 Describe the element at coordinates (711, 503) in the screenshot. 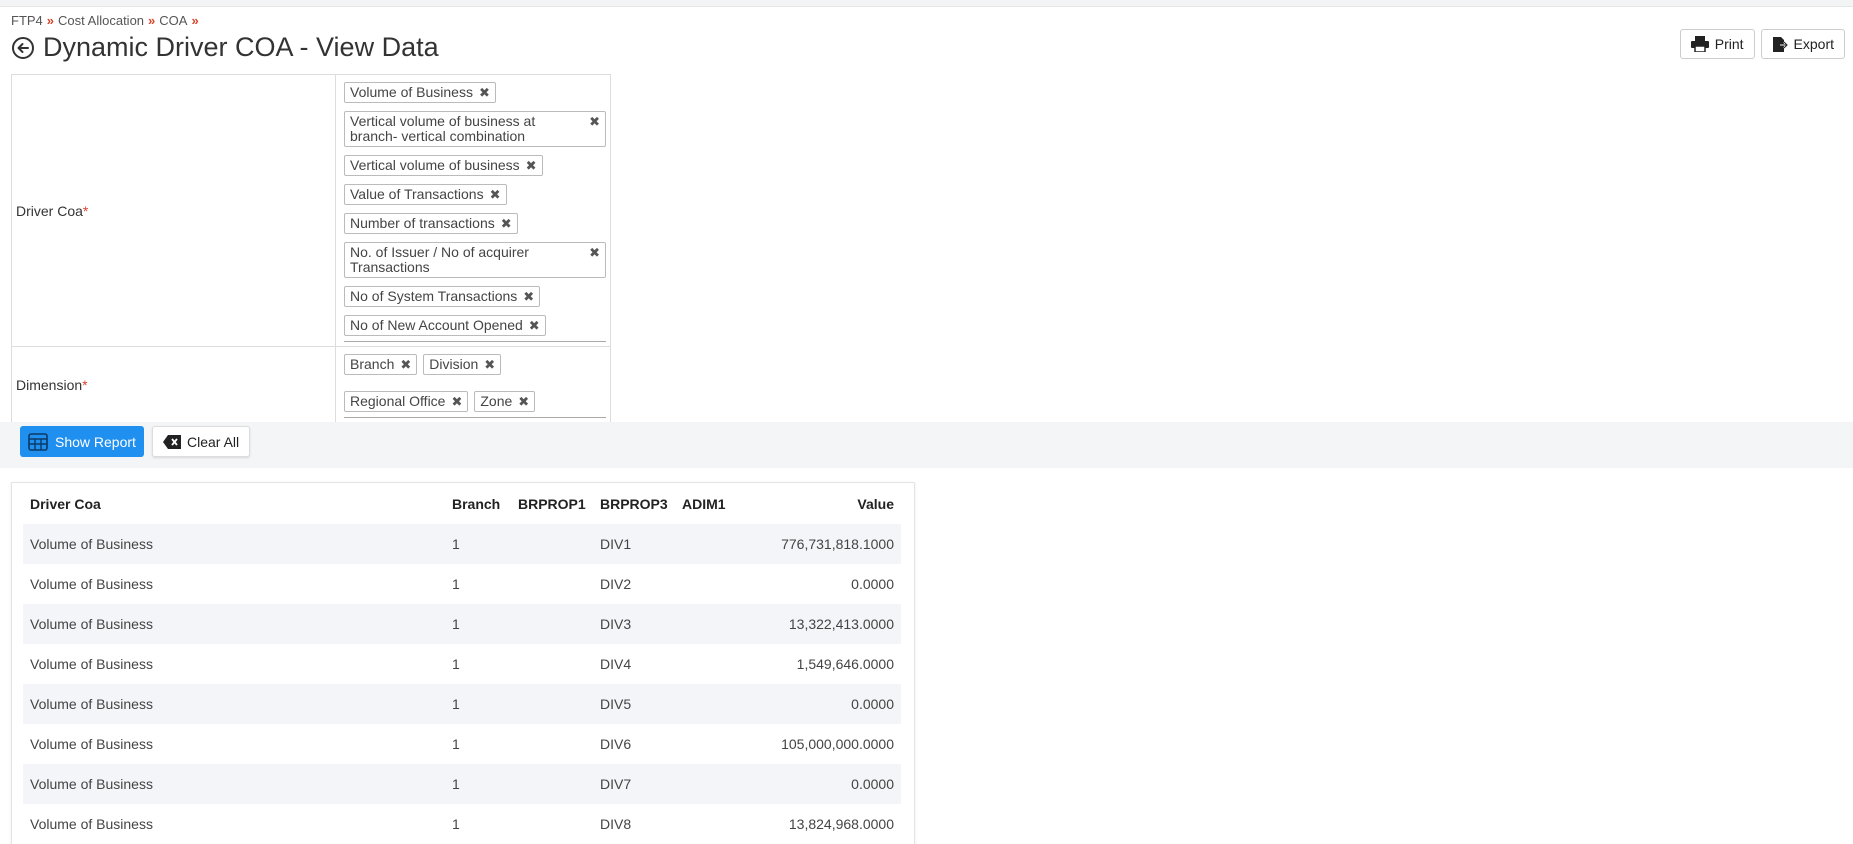

I see `column-header-adim1: ADIM1` at that location.